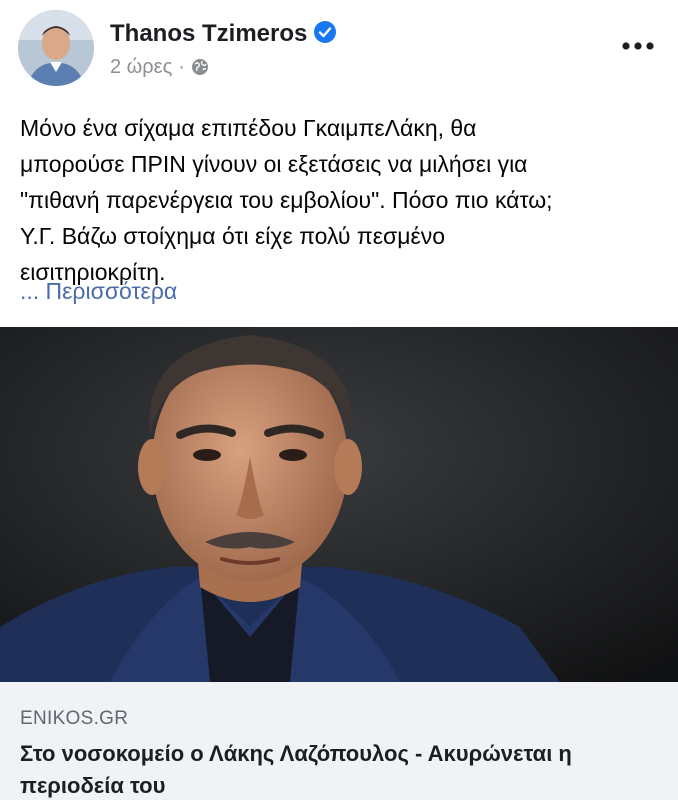 This screenshot has height=800, width=678. What do you see at coordinates (56, 48) in the screenshot?
I see `author-avatar` at bounding box center [56, 48].